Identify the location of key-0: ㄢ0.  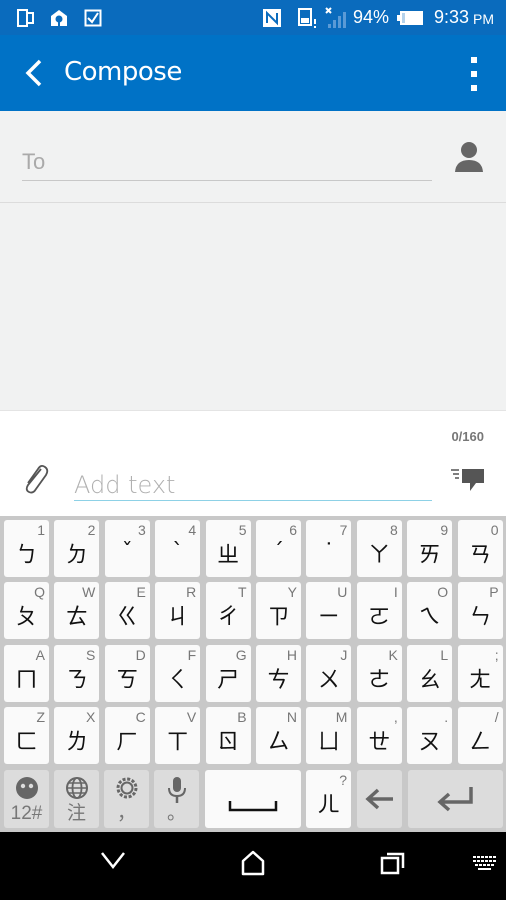
(480, 548).